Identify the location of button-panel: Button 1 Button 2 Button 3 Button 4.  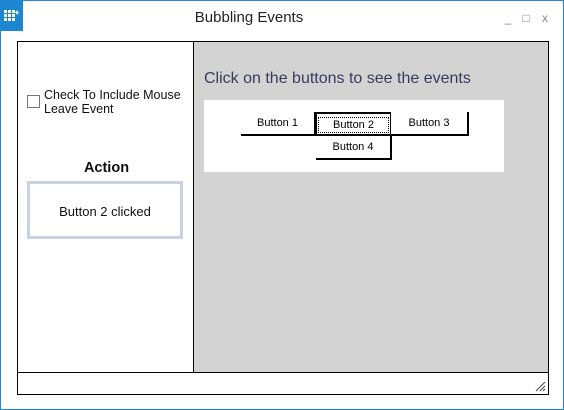
(354, 136).